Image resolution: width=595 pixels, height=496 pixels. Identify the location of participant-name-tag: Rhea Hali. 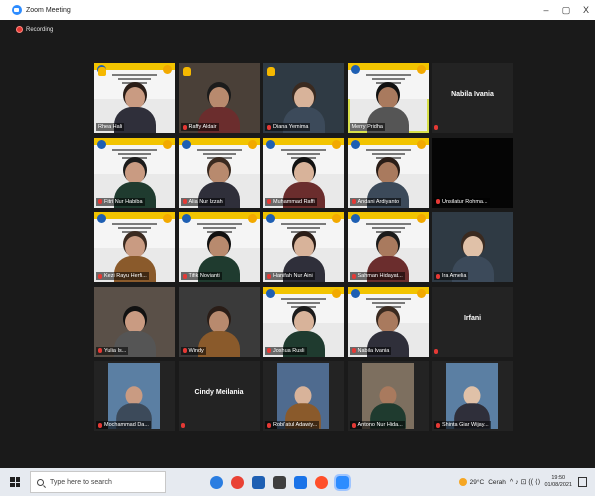
(110, 127).